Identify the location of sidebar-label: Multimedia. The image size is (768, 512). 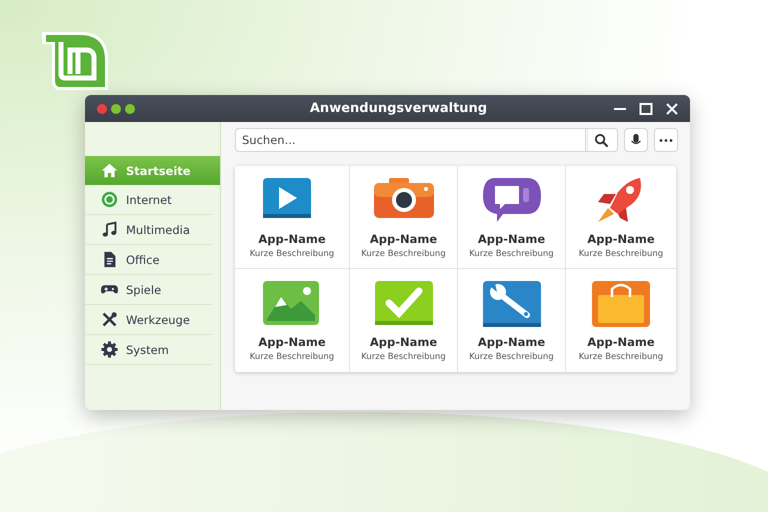
(158, 229).